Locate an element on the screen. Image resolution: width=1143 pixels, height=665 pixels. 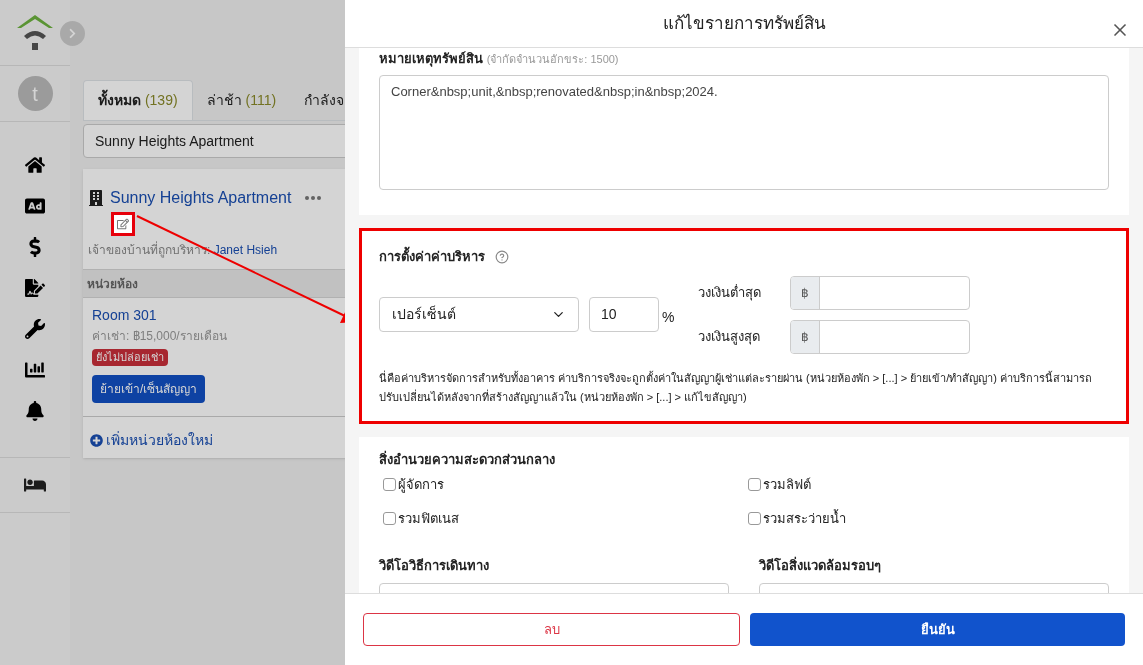
checkbox-label: รวมฟิตเนส is located at coordinates (428, 518).